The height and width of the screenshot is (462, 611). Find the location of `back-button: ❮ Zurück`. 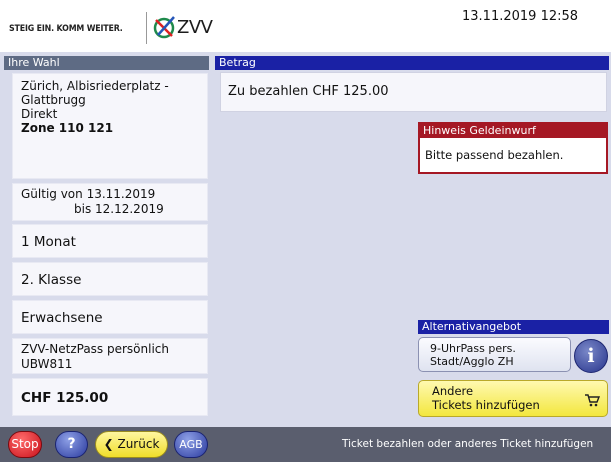

back-button: ❮ Zurück is located at coordinates (131, 444).